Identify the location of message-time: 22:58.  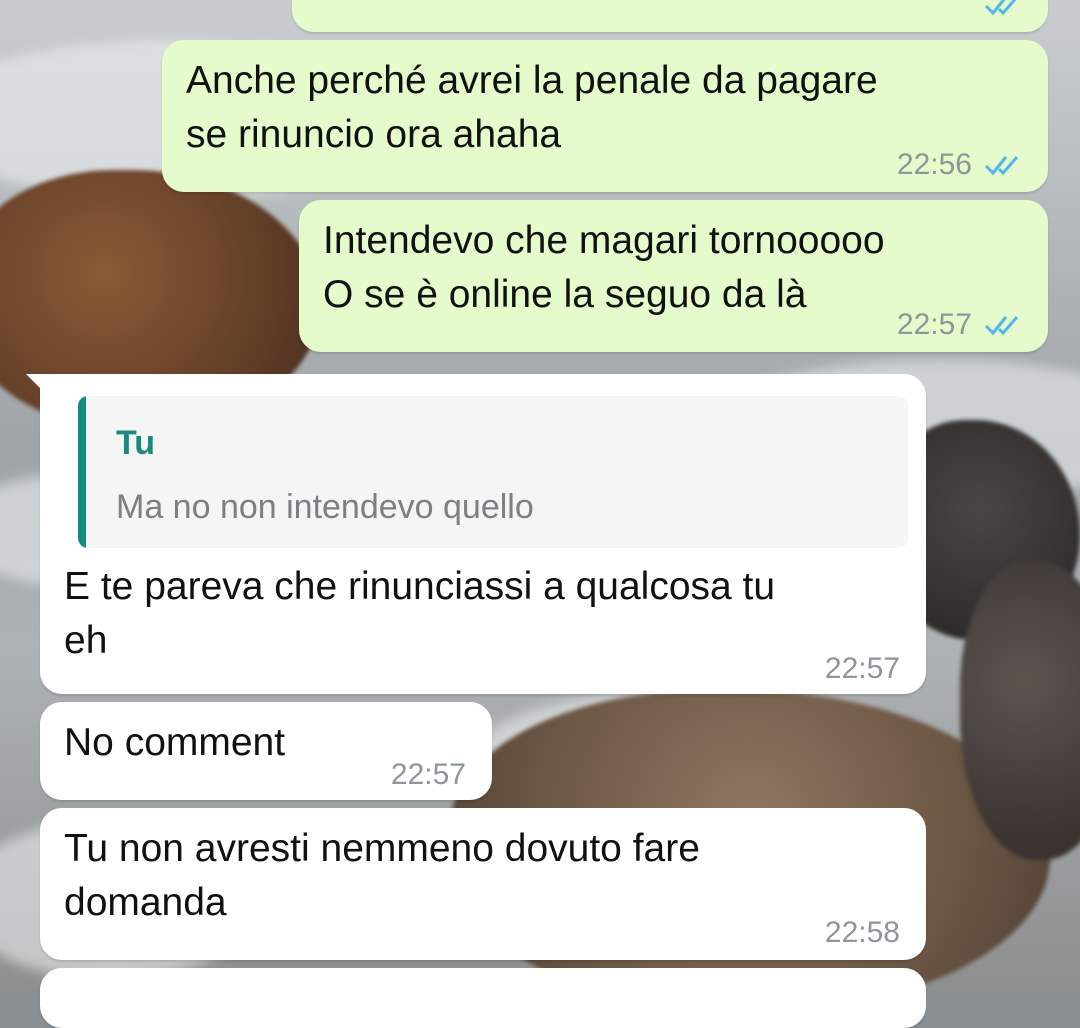
(862, 932).